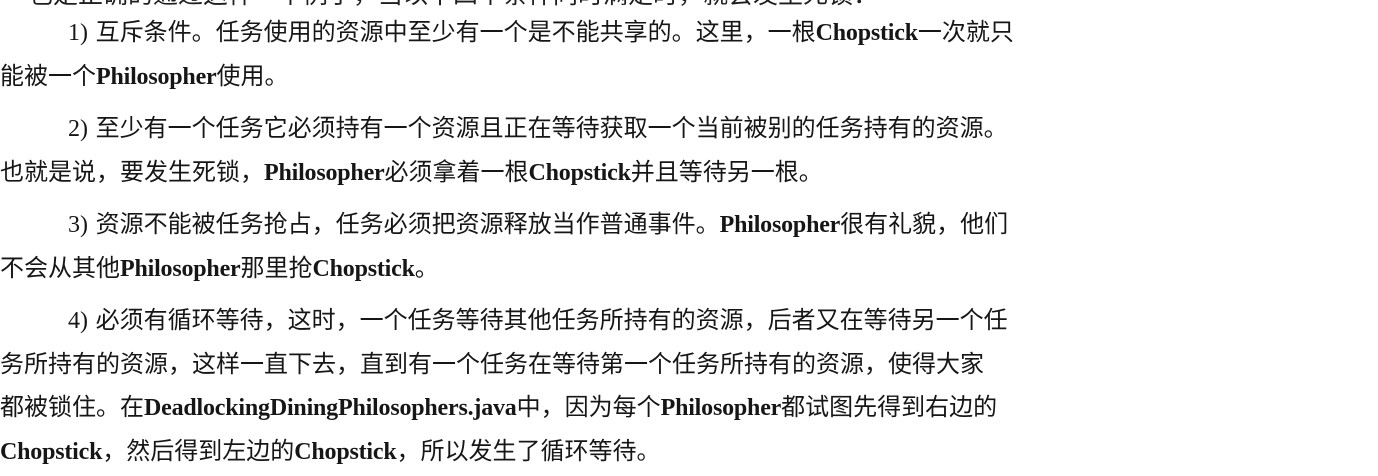 The width and height of the screenshot is (1378, 476). I want to click on condition-number: 3), so click(78, 225).